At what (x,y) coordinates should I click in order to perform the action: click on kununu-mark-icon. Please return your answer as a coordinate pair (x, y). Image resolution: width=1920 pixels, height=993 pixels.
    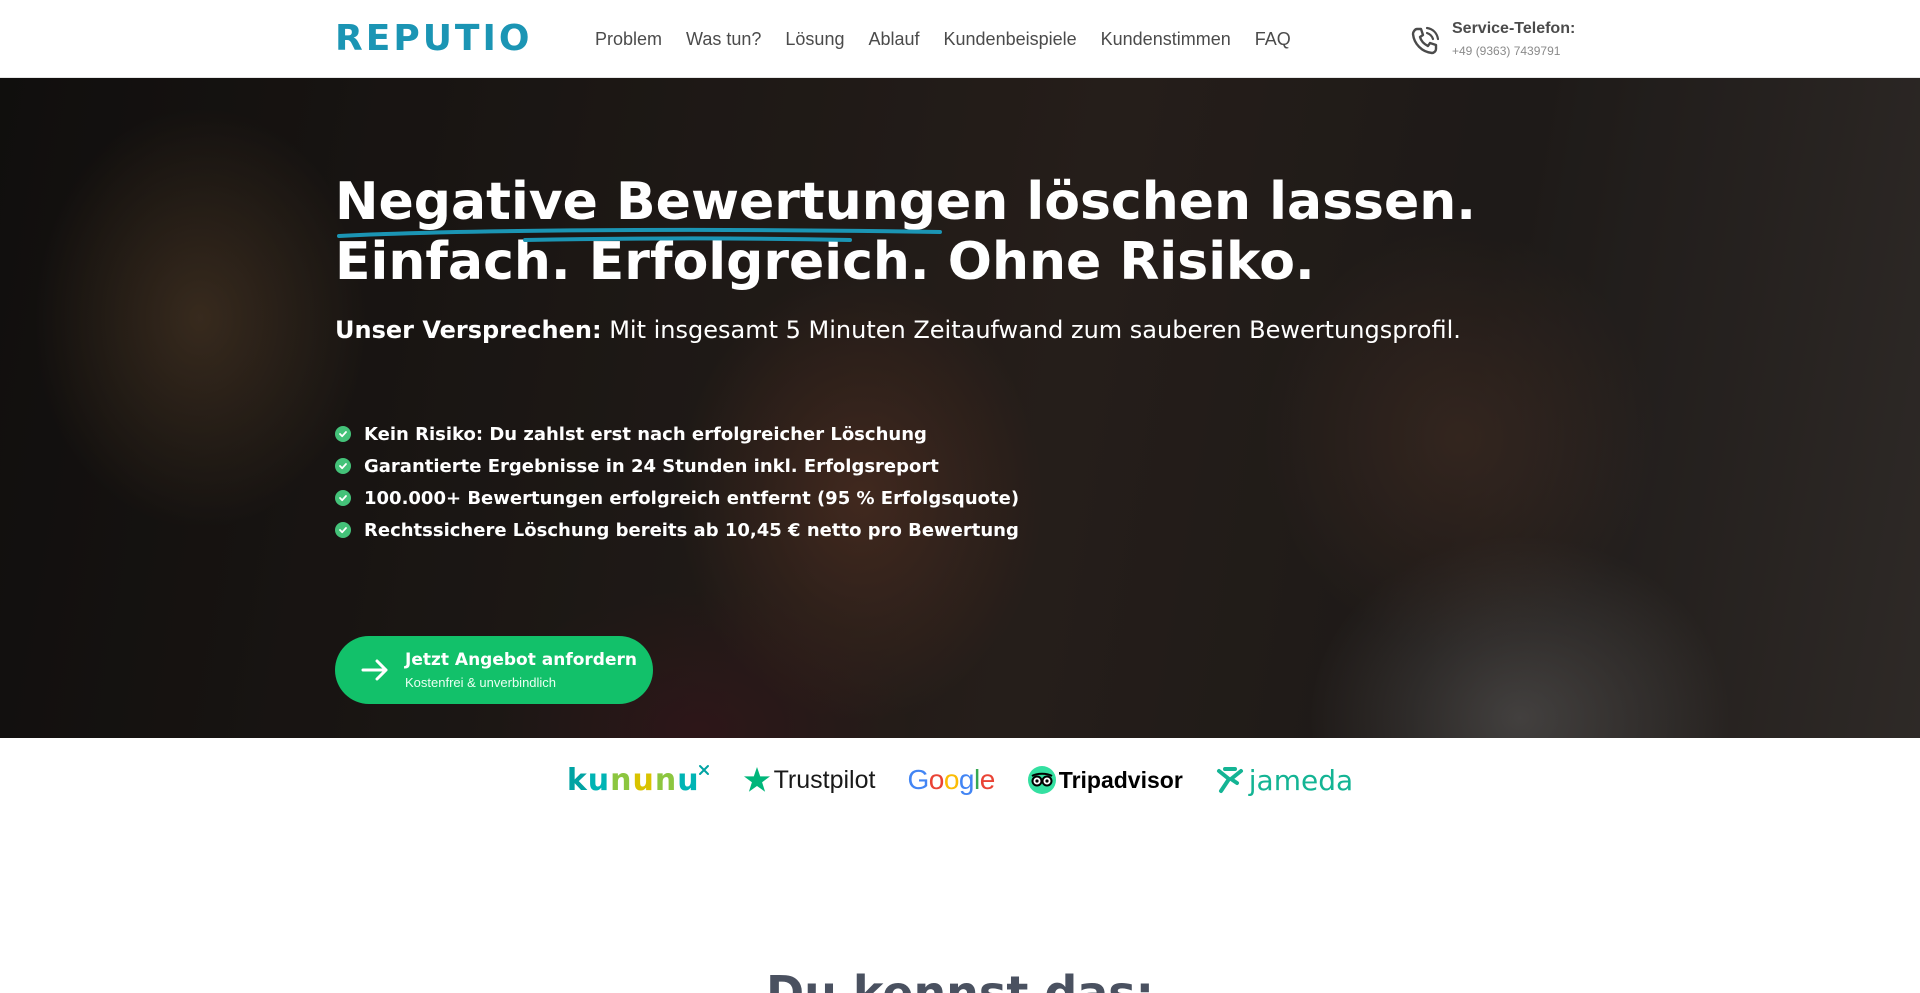
    Looking at the image, I should click on (703, 770).